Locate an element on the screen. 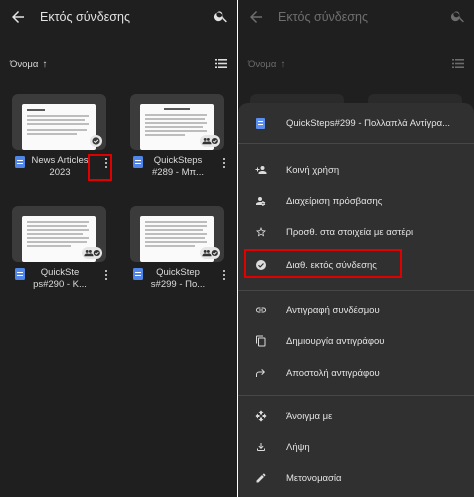 This screenshot has height=497, width=474. menu-item-add-starred: Προσθ. στα στοιχεία με αστέρι is located at coordinates (356, 232).